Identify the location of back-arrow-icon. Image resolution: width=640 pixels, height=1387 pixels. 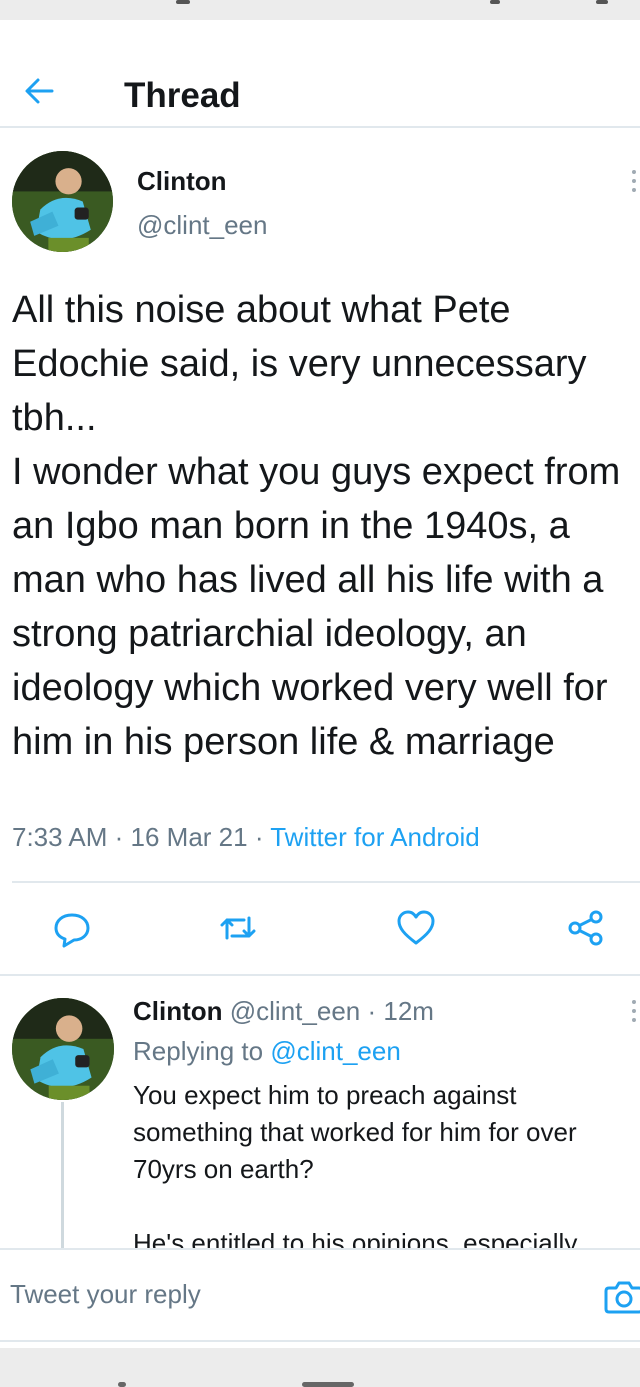
(39, 91).